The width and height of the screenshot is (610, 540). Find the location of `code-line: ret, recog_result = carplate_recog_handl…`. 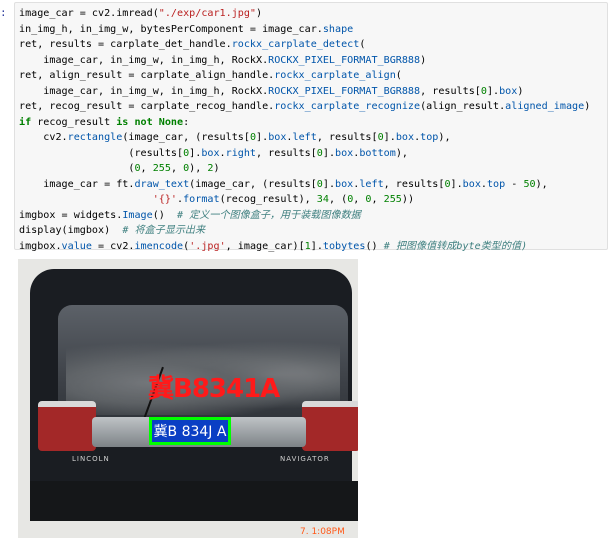

code-line: ret, recog_result = carplate_recog_handl… is located at coordinates (304, 106).